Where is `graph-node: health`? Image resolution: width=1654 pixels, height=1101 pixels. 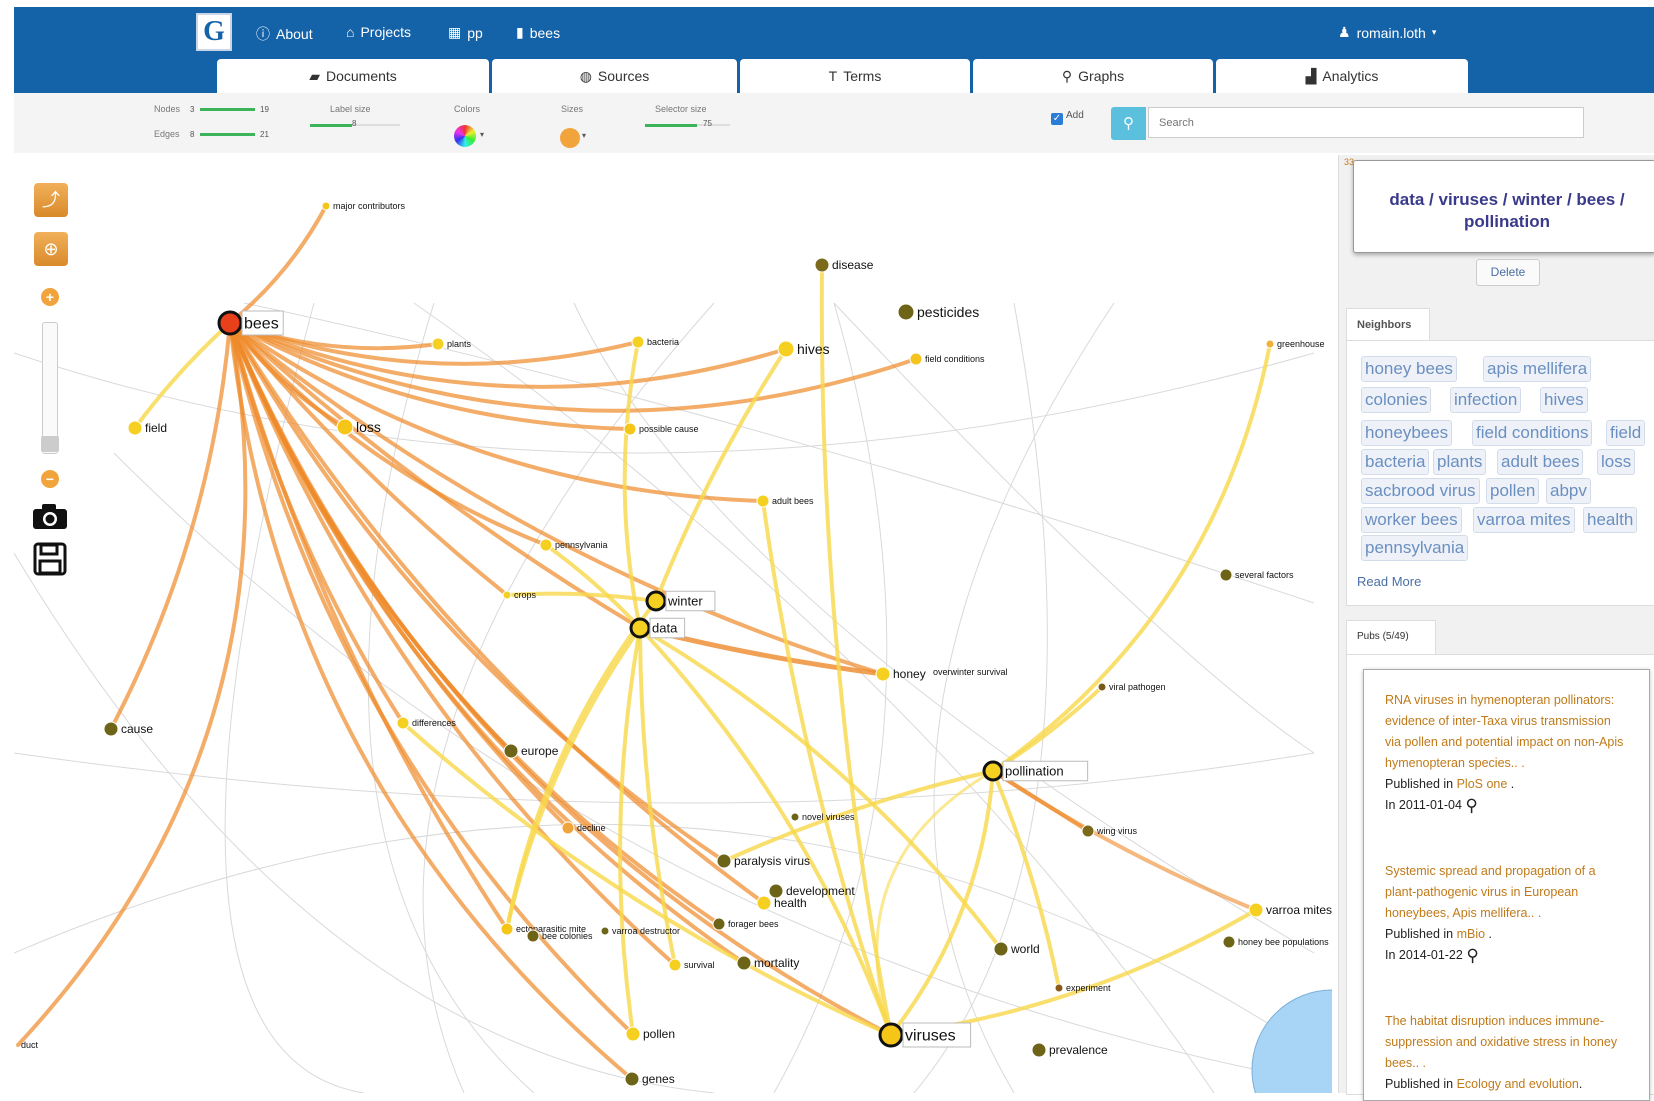 graph-node: health is located at coordinates (781, 903).